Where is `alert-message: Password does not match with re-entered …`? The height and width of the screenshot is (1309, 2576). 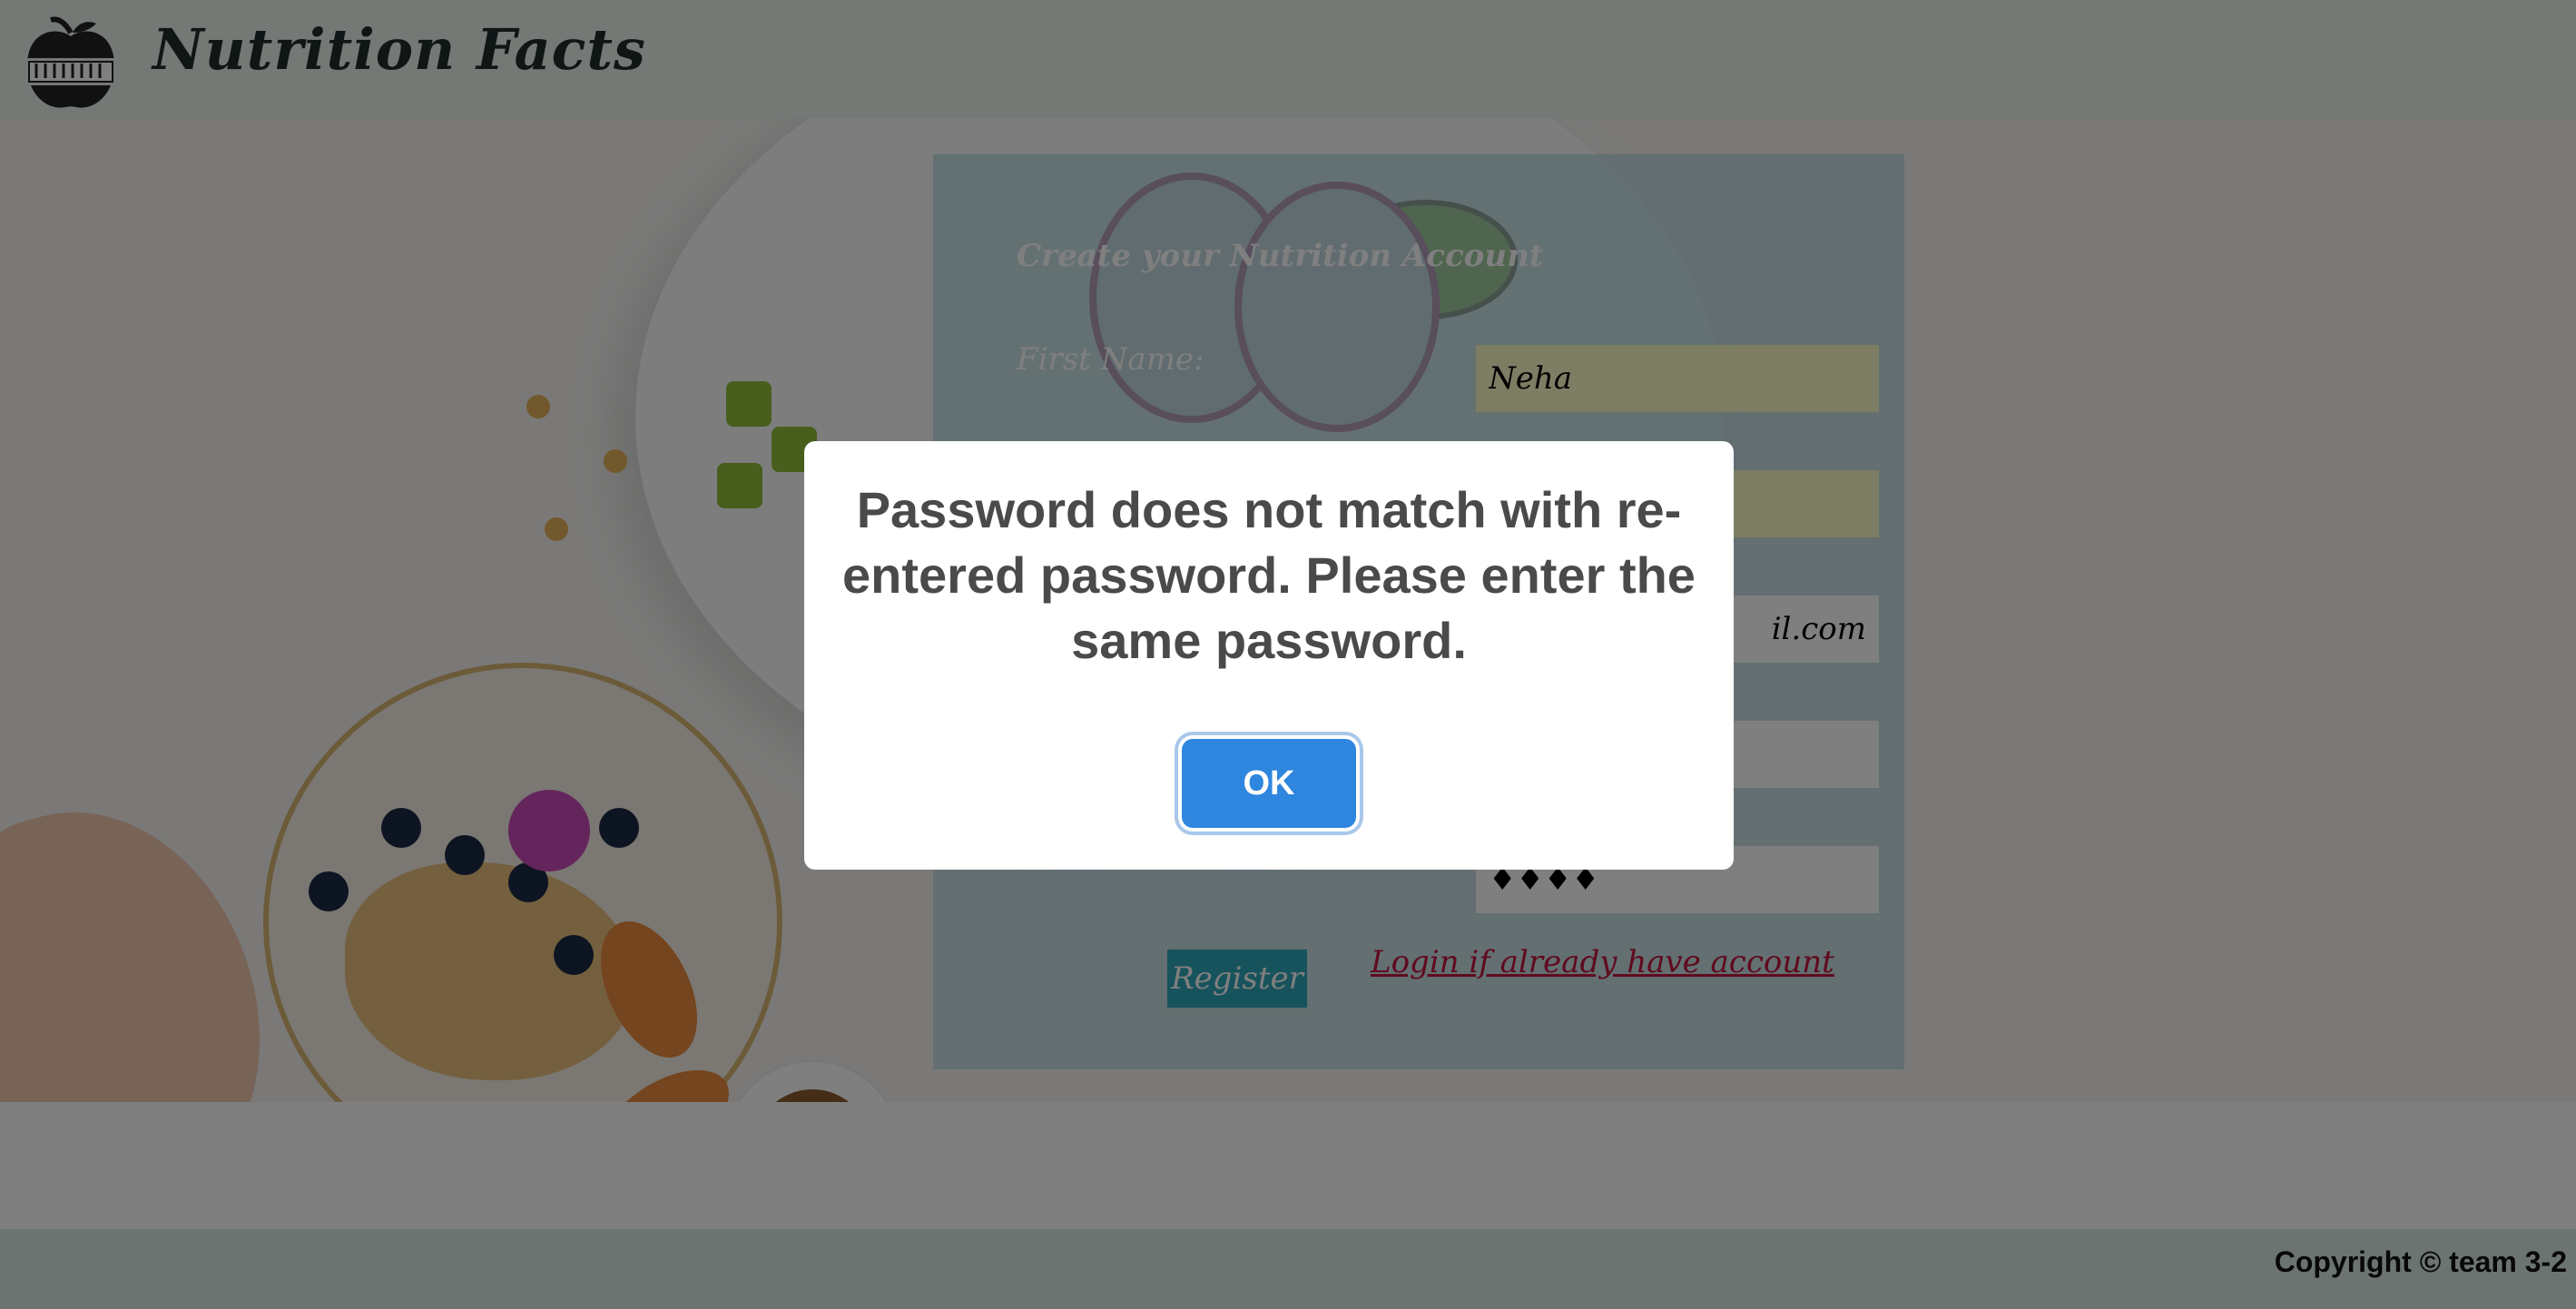 alert-message: Password does not match with re-entered … is located at coordinates (1269, 575).